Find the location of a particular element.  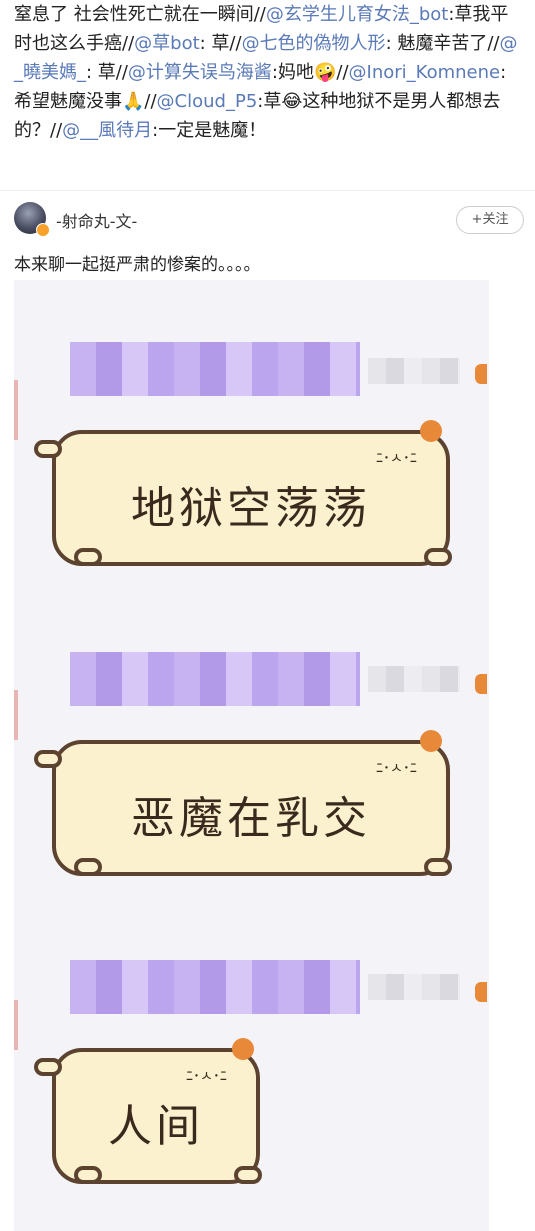

sticker-bubble-text: 恶魔在乳交 is located at coordinates (251, 818).